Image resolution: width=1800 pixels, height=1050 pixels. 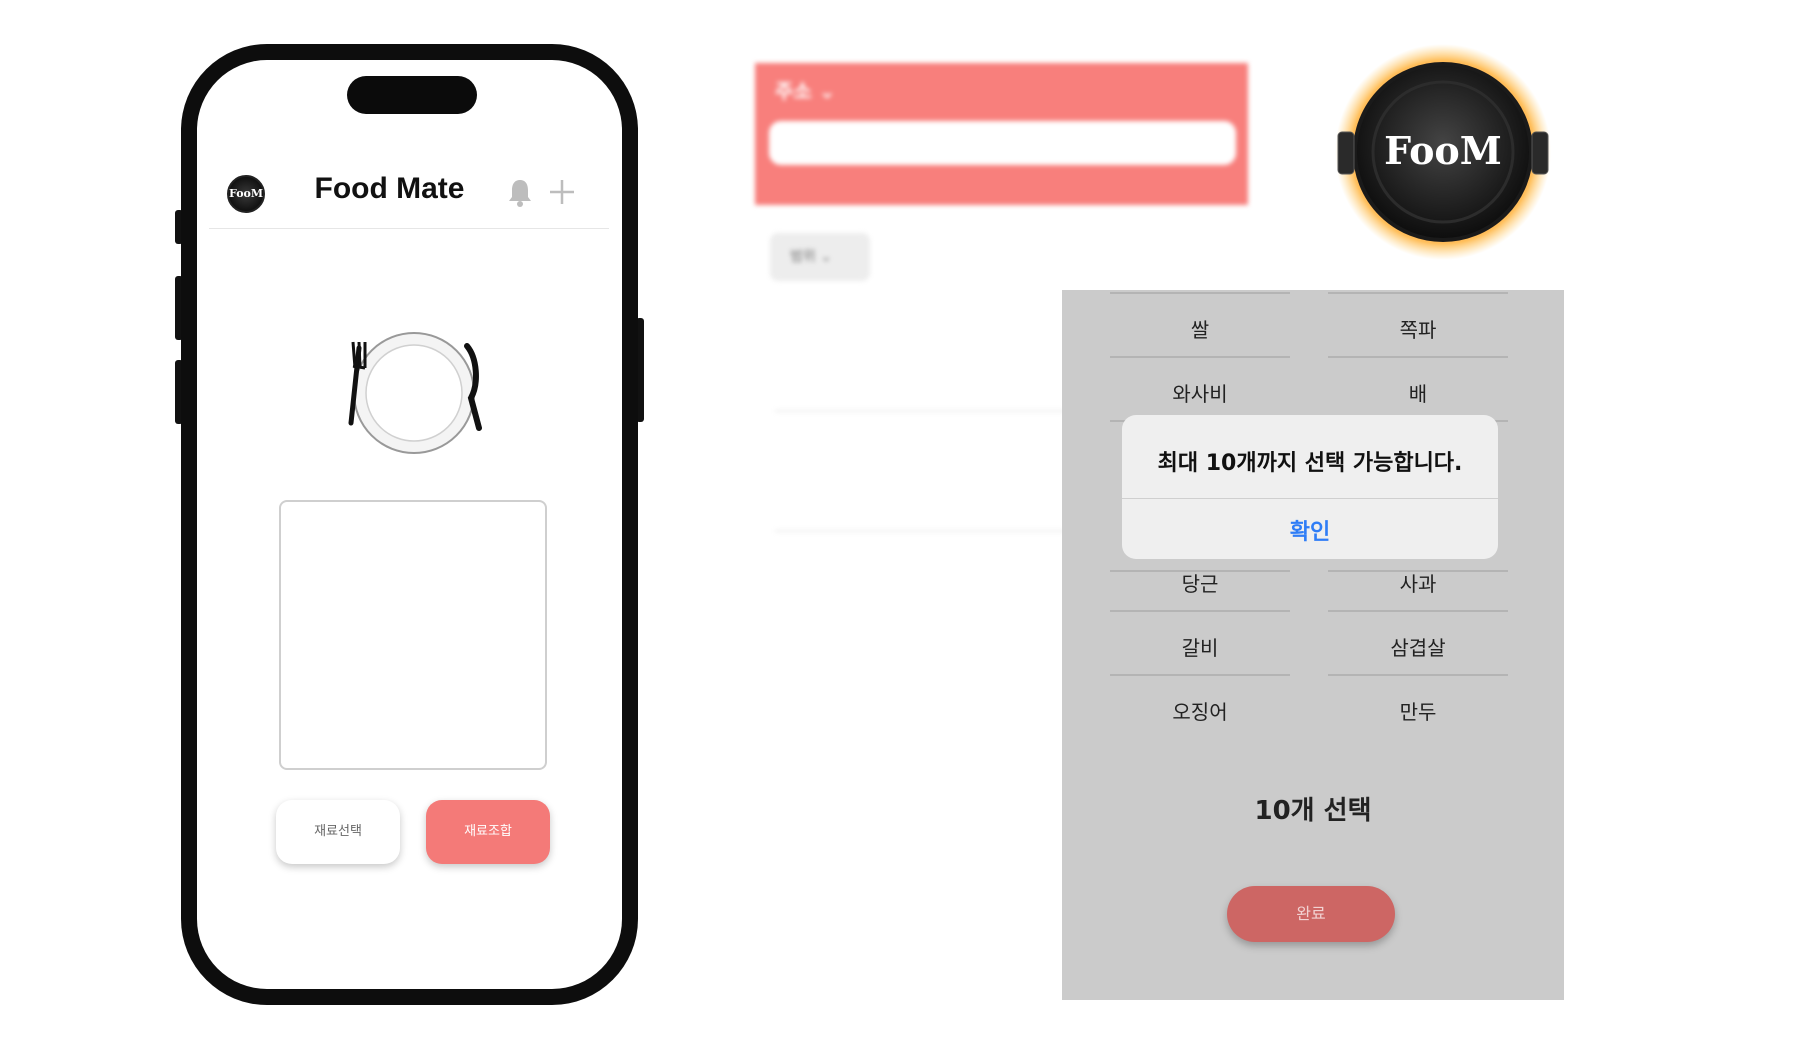 What do you see at coordinates (1200, 582) in the screenshot?
I see `ingredient-item: 당근` at bounding box center [1200, 582].